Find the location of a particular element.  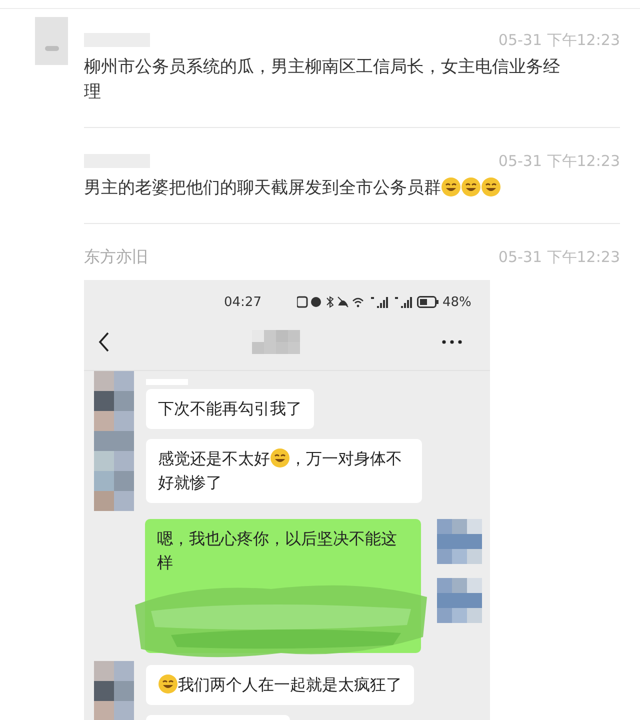

back-icon is located at coordinates (104, 342).